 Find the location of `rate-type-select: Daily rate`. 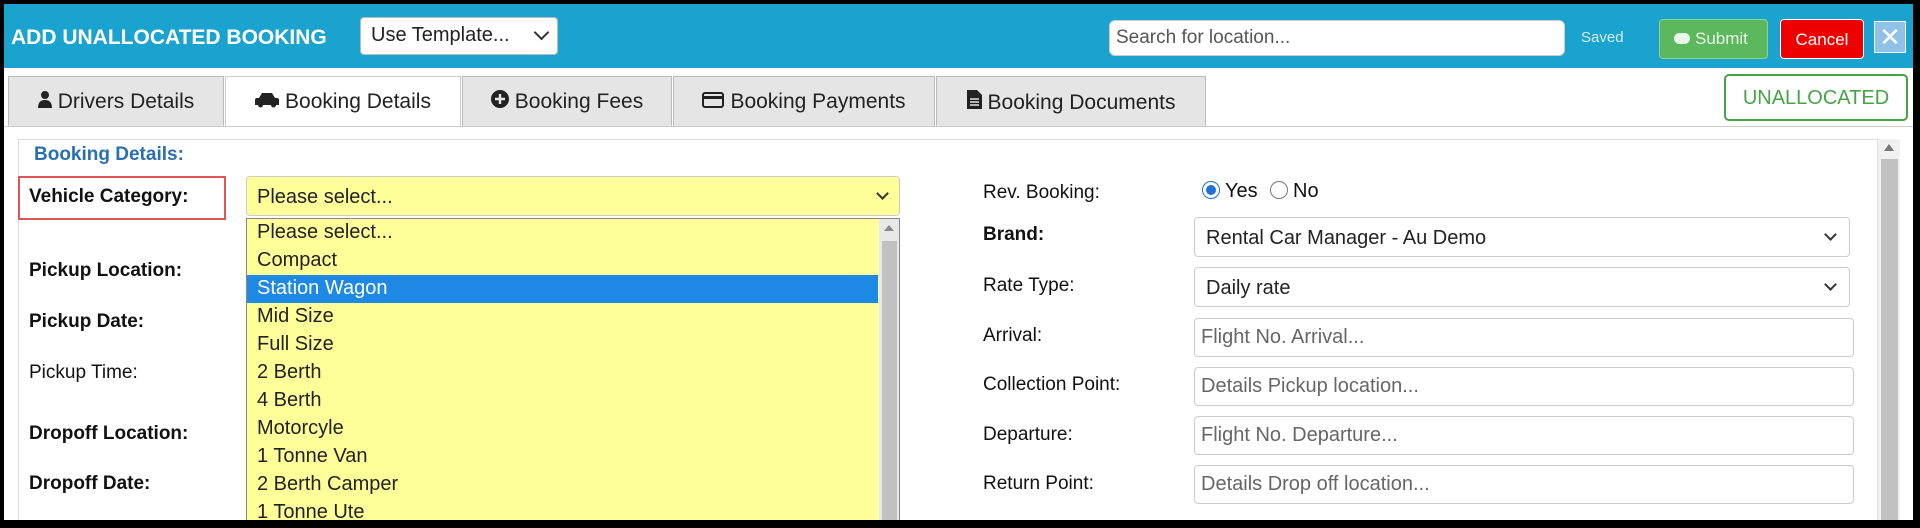

rate-type-select: Daily rate is located at coordinates (1522, 287).